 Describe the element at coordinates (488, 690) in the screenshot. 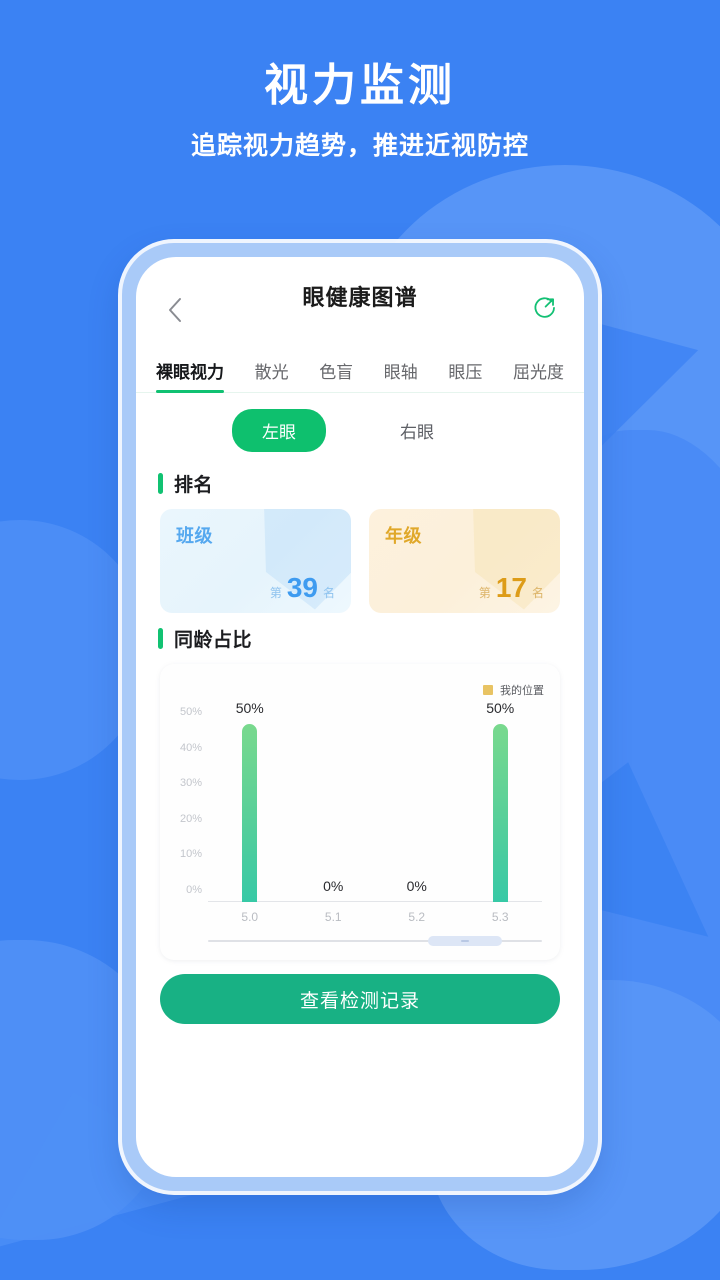

I see `legend-swatch-icon` at that location.